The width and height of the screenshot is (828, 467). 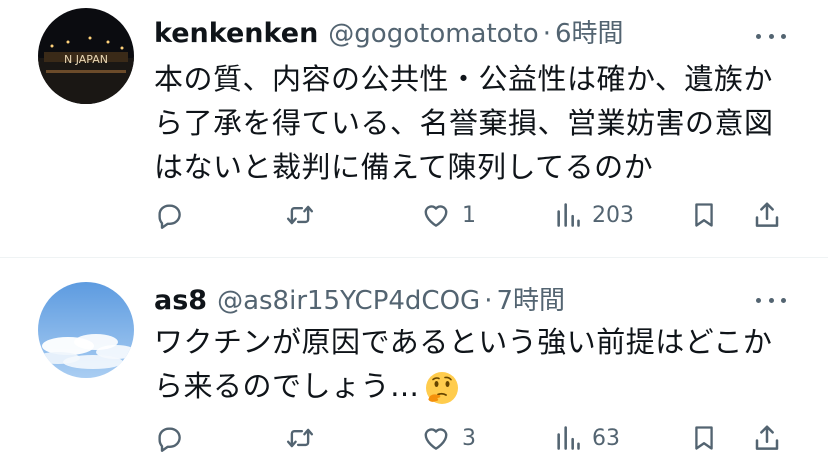 I want to click on avatar, so click(x=86, y=330).